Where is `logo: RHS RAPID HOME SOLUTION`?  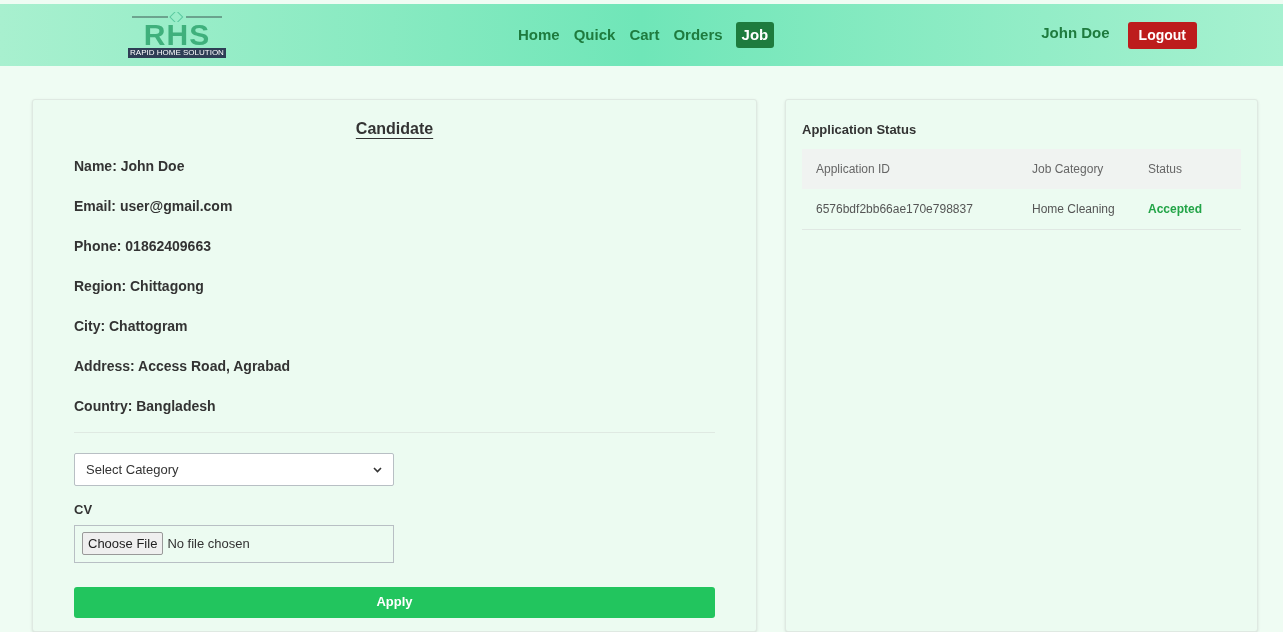
logo: RHS RAPID HOME SOLUTION is located at coordinates (177, 35).